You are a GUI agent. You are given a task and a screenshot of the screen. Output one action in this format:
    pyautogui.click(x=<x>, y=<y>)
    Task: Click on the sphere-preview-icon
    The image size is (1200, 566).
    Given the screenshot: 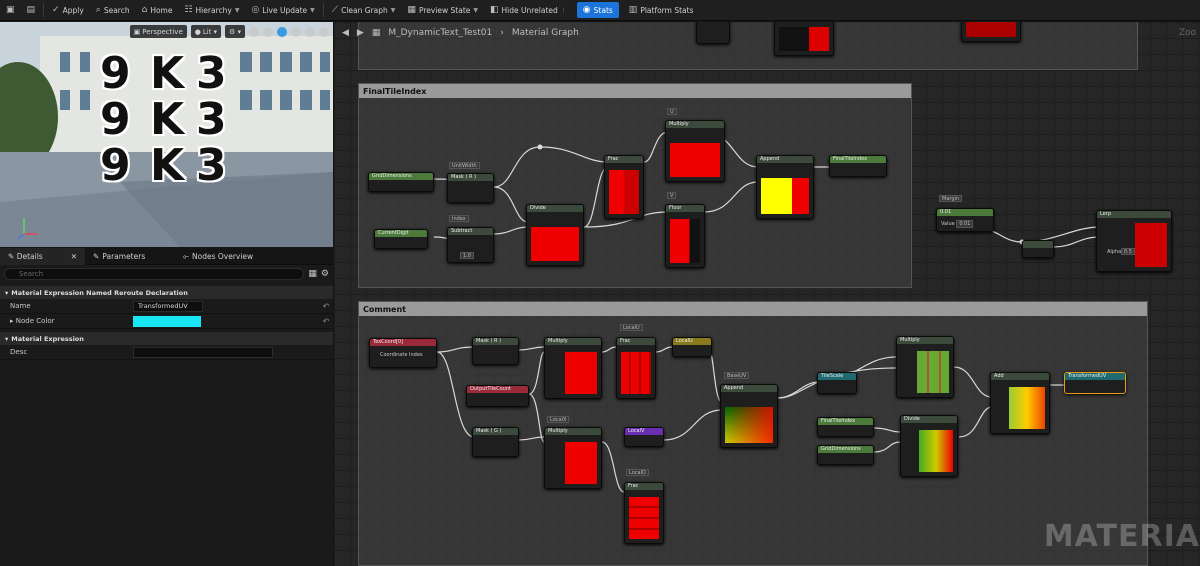 What is the action you would take?
    pyautogui.click(x=254, y=31)
    